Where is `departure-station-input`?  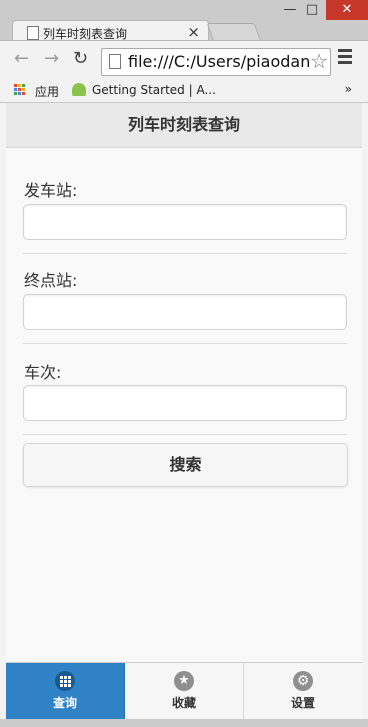 departure-station-input is located at coordinates (185, 222).